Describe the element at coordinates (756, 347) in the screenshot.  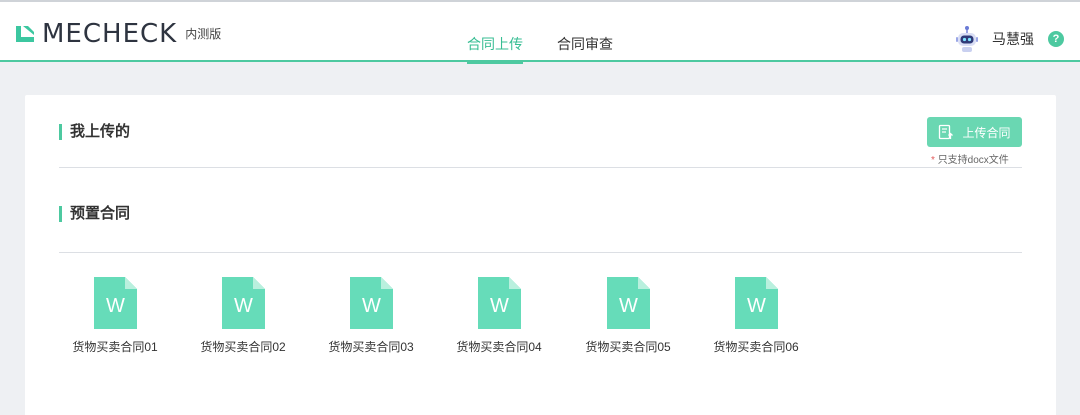
I see `file-name: 货物买卖合同06` at that location.